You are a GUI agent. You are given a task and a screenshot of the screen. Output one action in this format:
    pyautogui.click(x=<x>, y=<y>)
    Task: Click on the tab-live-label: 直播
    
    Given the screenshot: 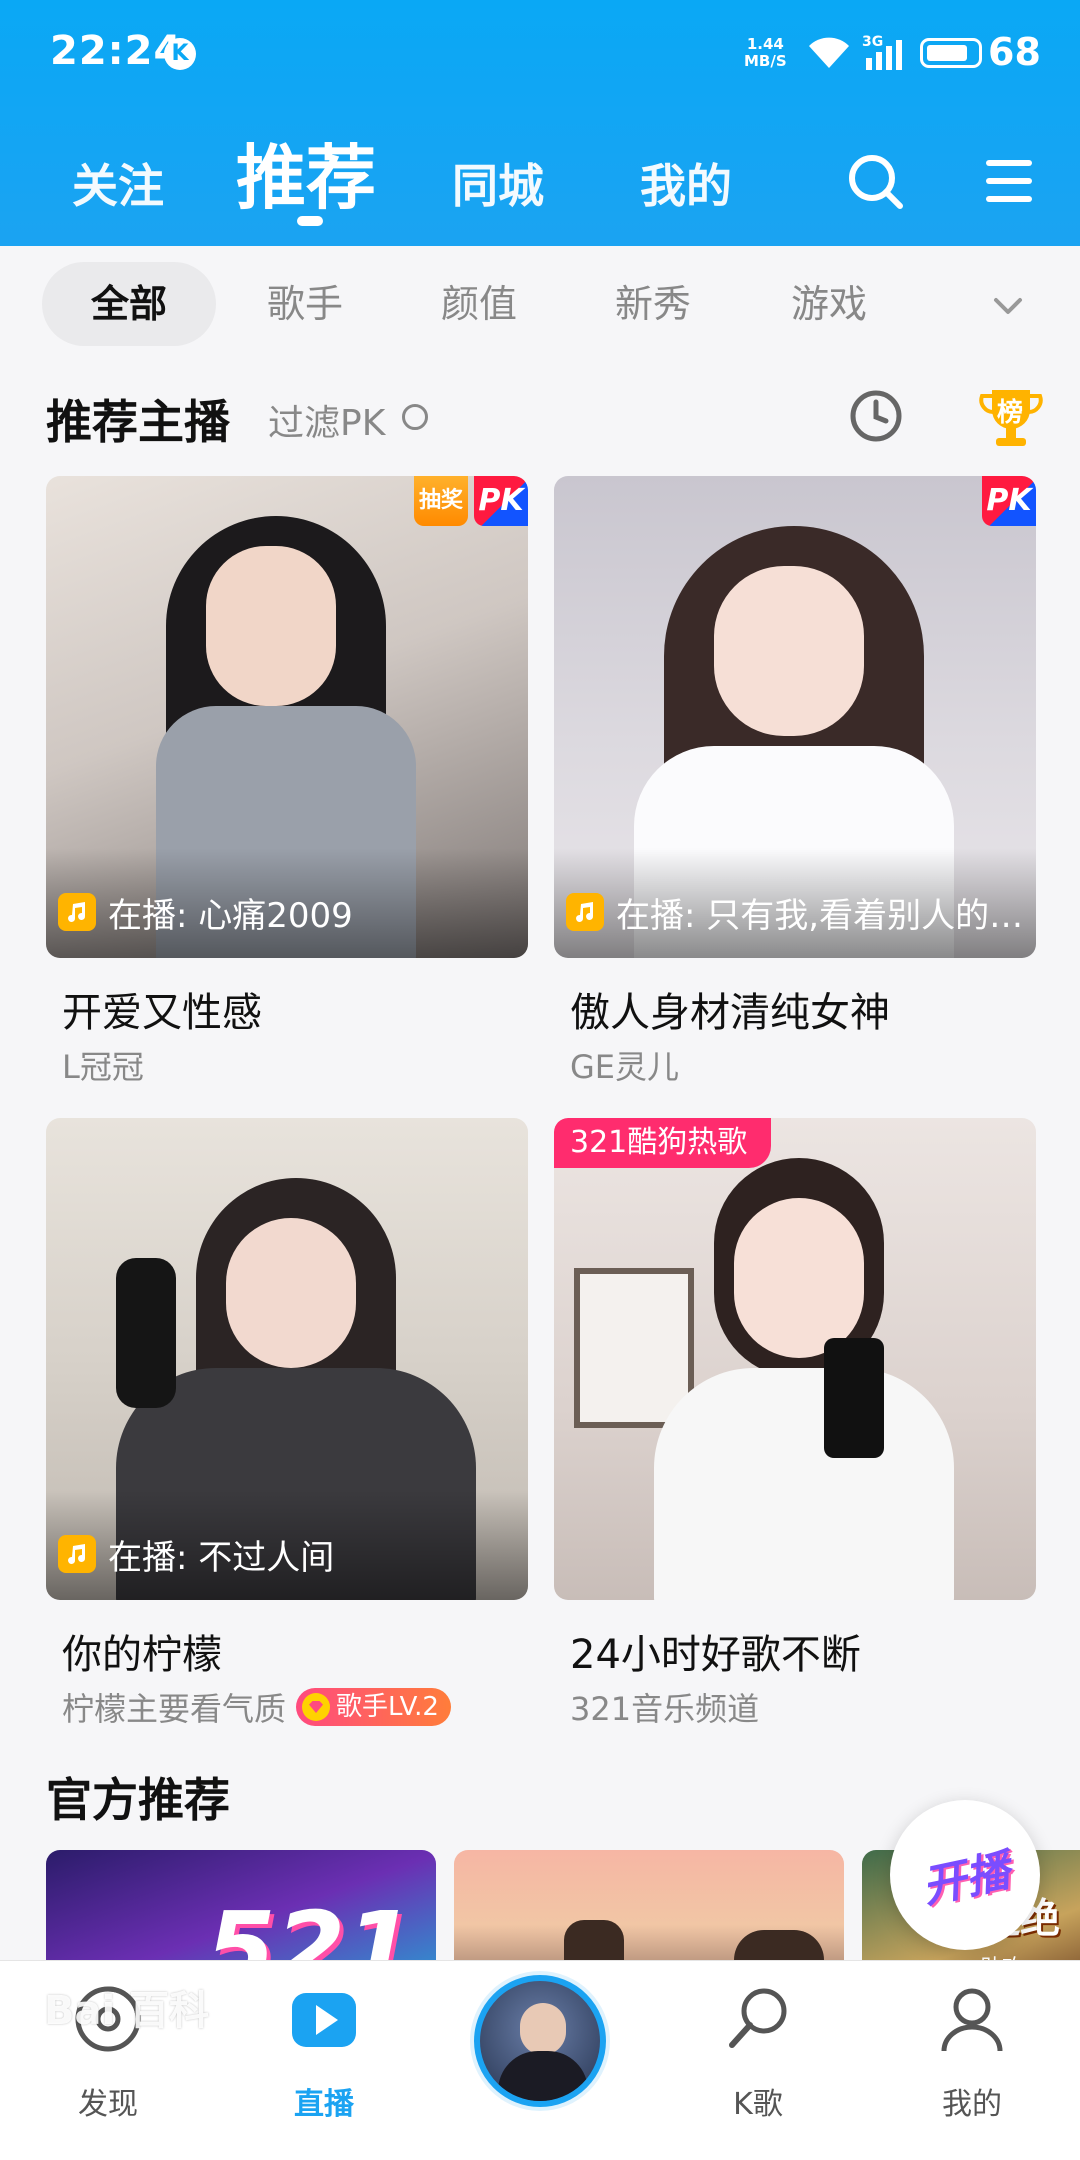 What is the action you would take?
    pyautogui.click(x=324, y=2104)
    